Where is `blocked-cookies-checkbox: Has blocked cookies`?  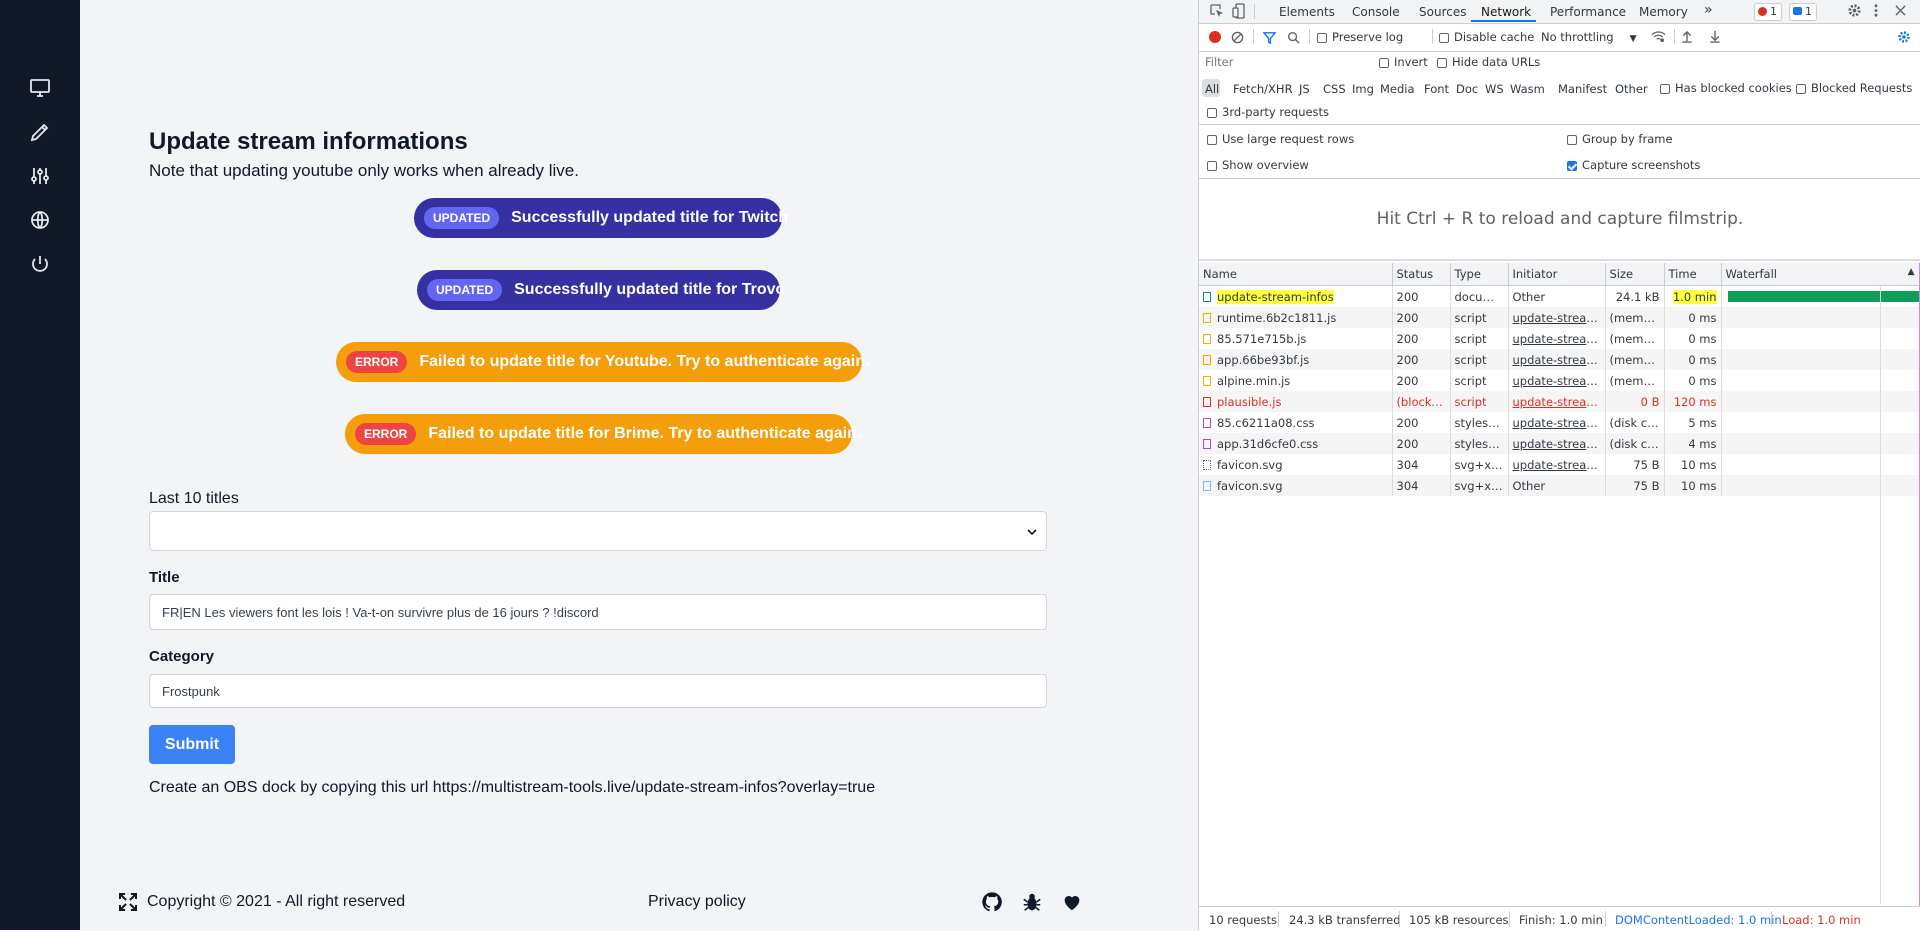 blocked-cookies-checkbox: Has blocked cookies is located at coordinates (1726, 88).